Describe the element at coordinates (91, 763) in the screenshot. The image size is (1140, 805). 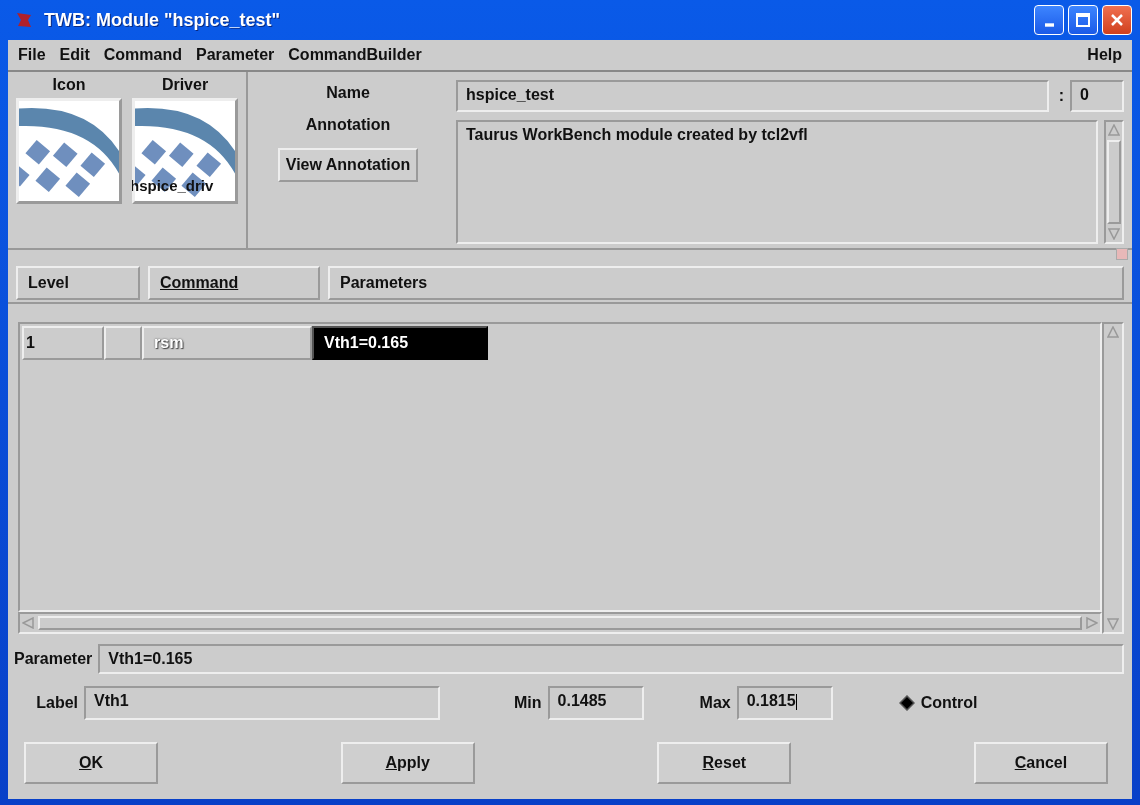
I see `dialog-button: OK` at that location.